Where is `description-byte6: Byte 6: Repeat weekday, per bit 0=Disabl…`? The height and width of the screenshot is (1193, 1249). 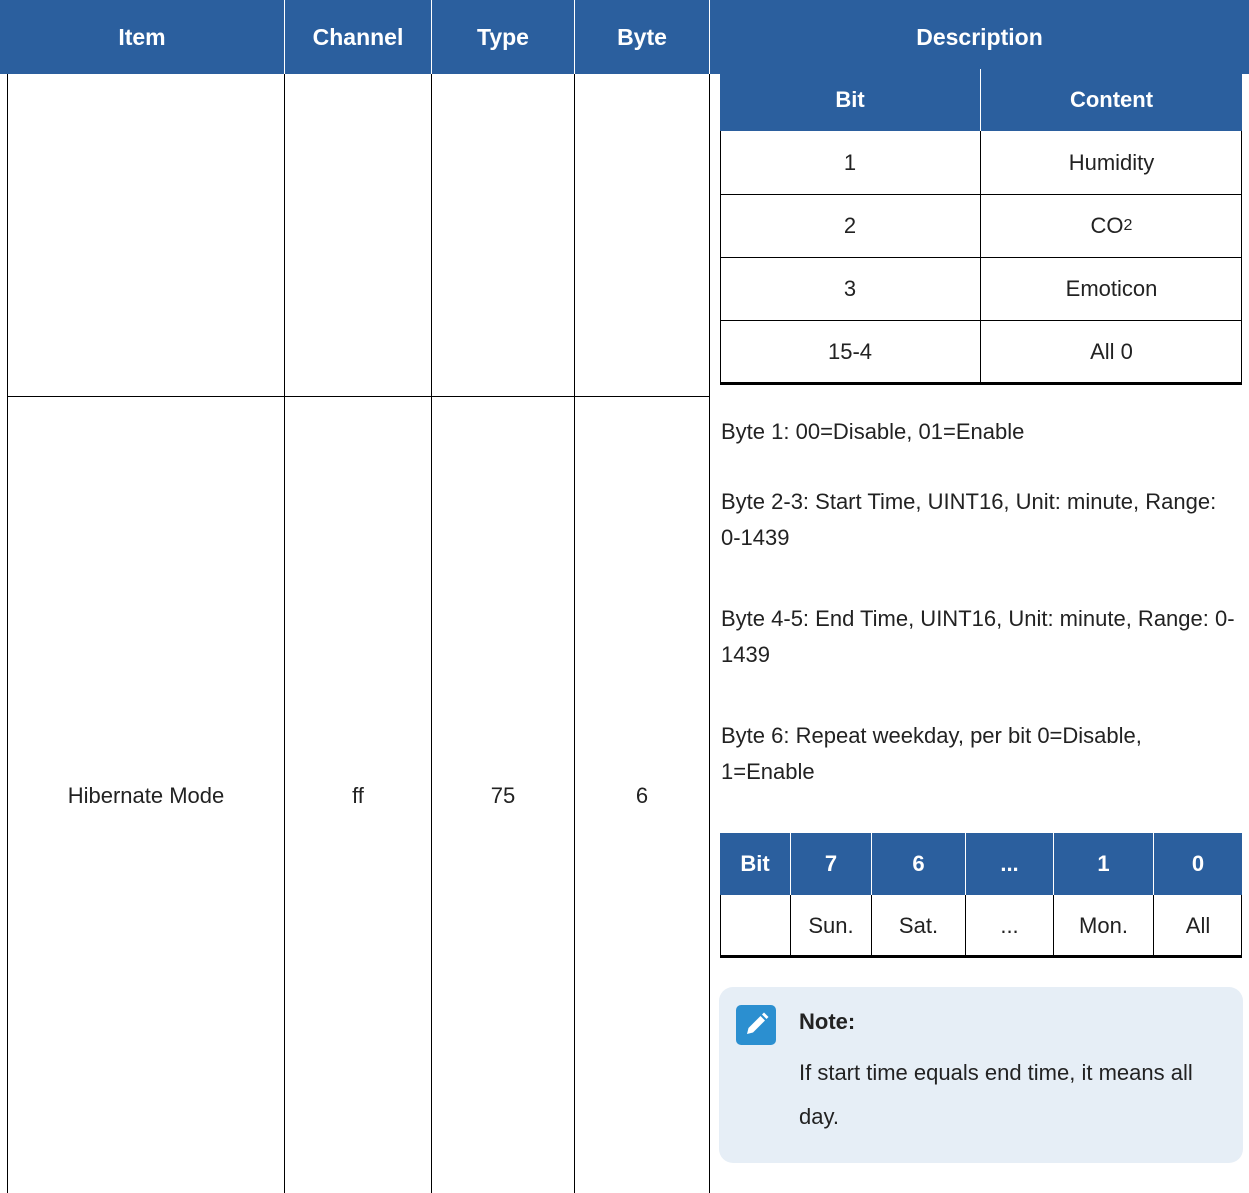
description-byte6: Byte 6: Repeat weekday, per bit 0=Disabl… is located at coordinates (931, 753).